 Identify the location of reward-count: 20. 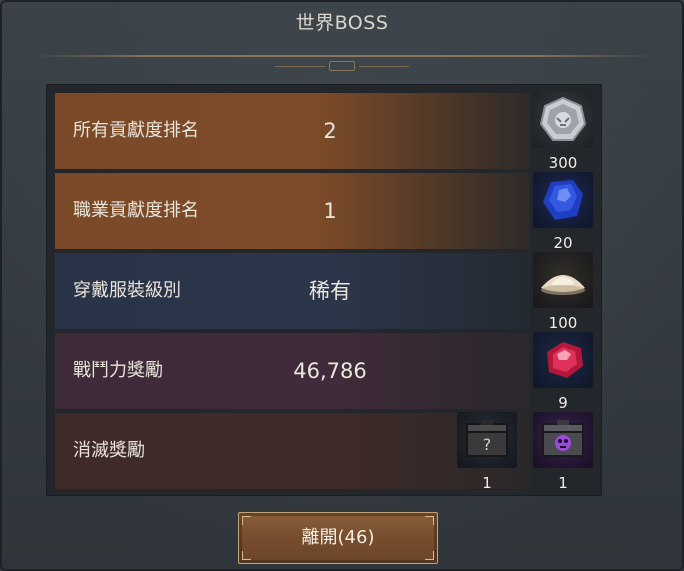
(563, 243).